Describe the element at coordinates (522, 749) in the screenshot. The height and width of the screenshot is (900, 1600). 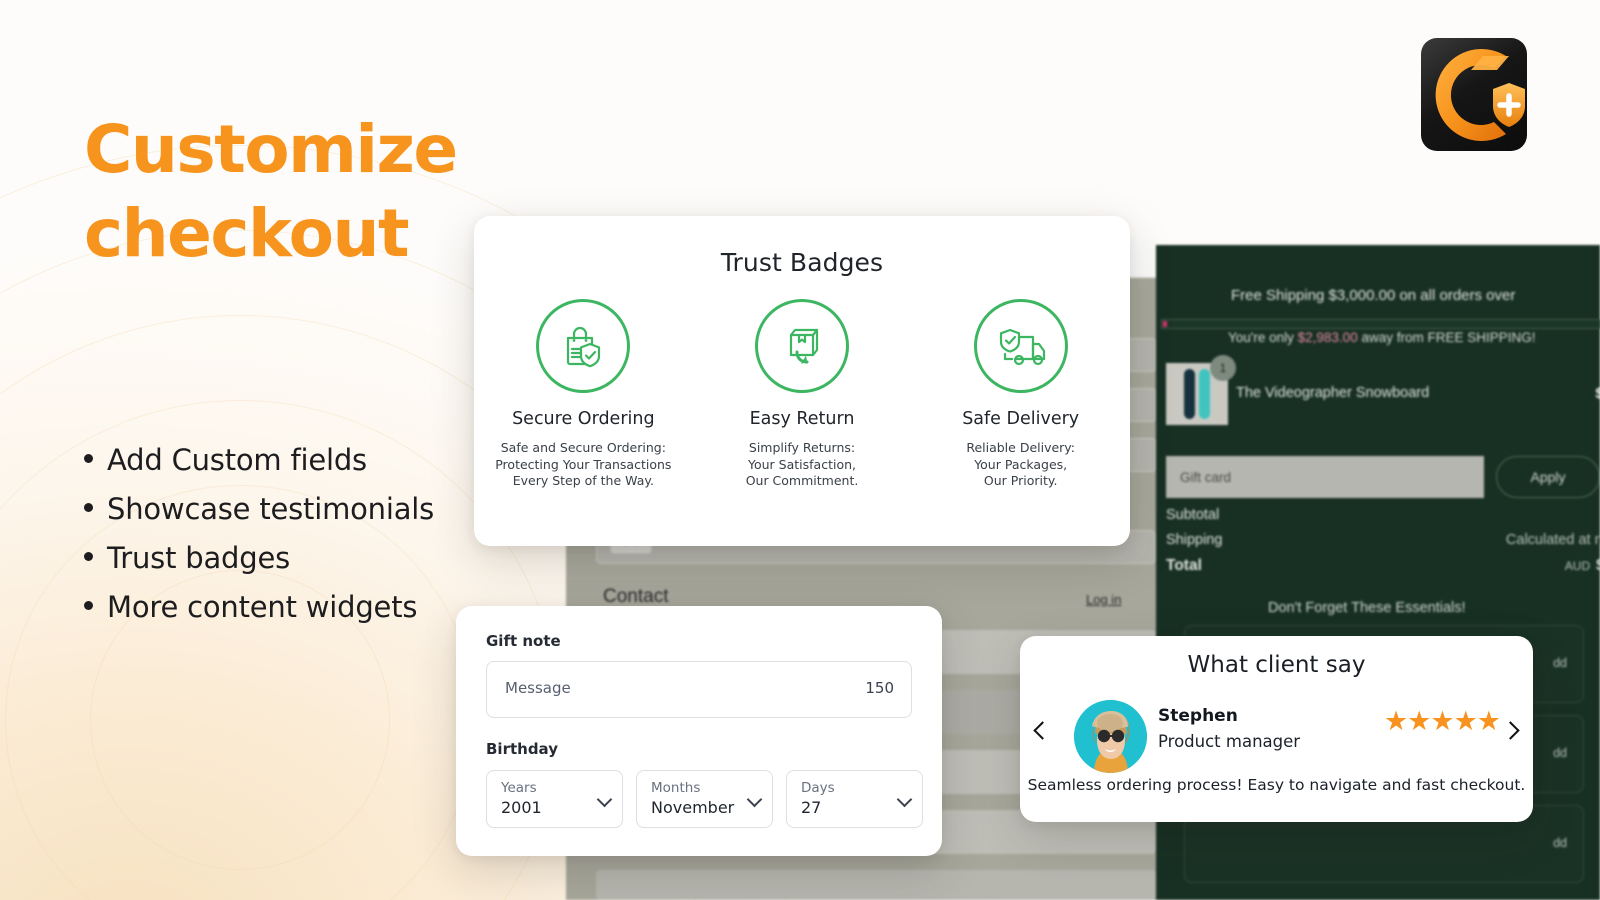
I see `birthday-label: Birthday` at that location.